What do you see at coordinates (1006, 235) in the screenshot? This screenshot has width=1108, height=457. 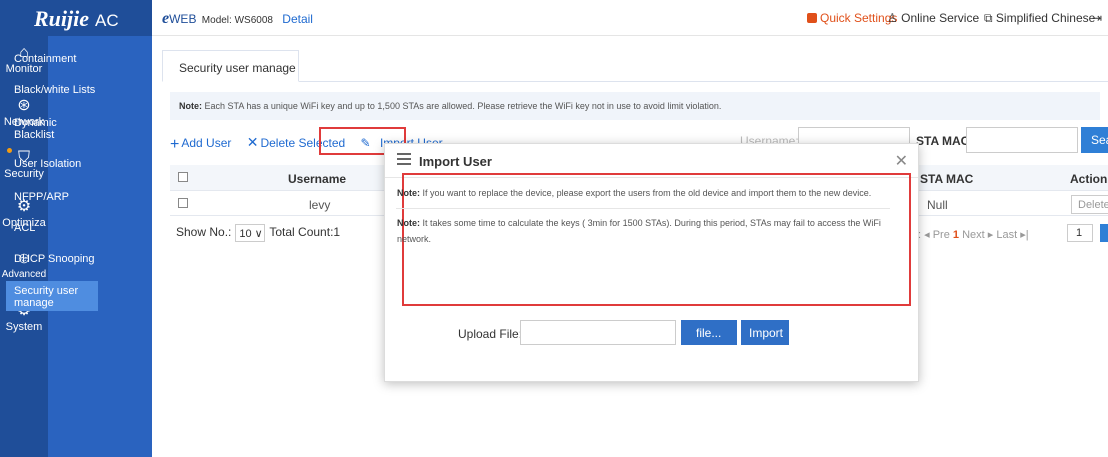 I see `last-page-button: Last` at bounding box center [1006, 235].